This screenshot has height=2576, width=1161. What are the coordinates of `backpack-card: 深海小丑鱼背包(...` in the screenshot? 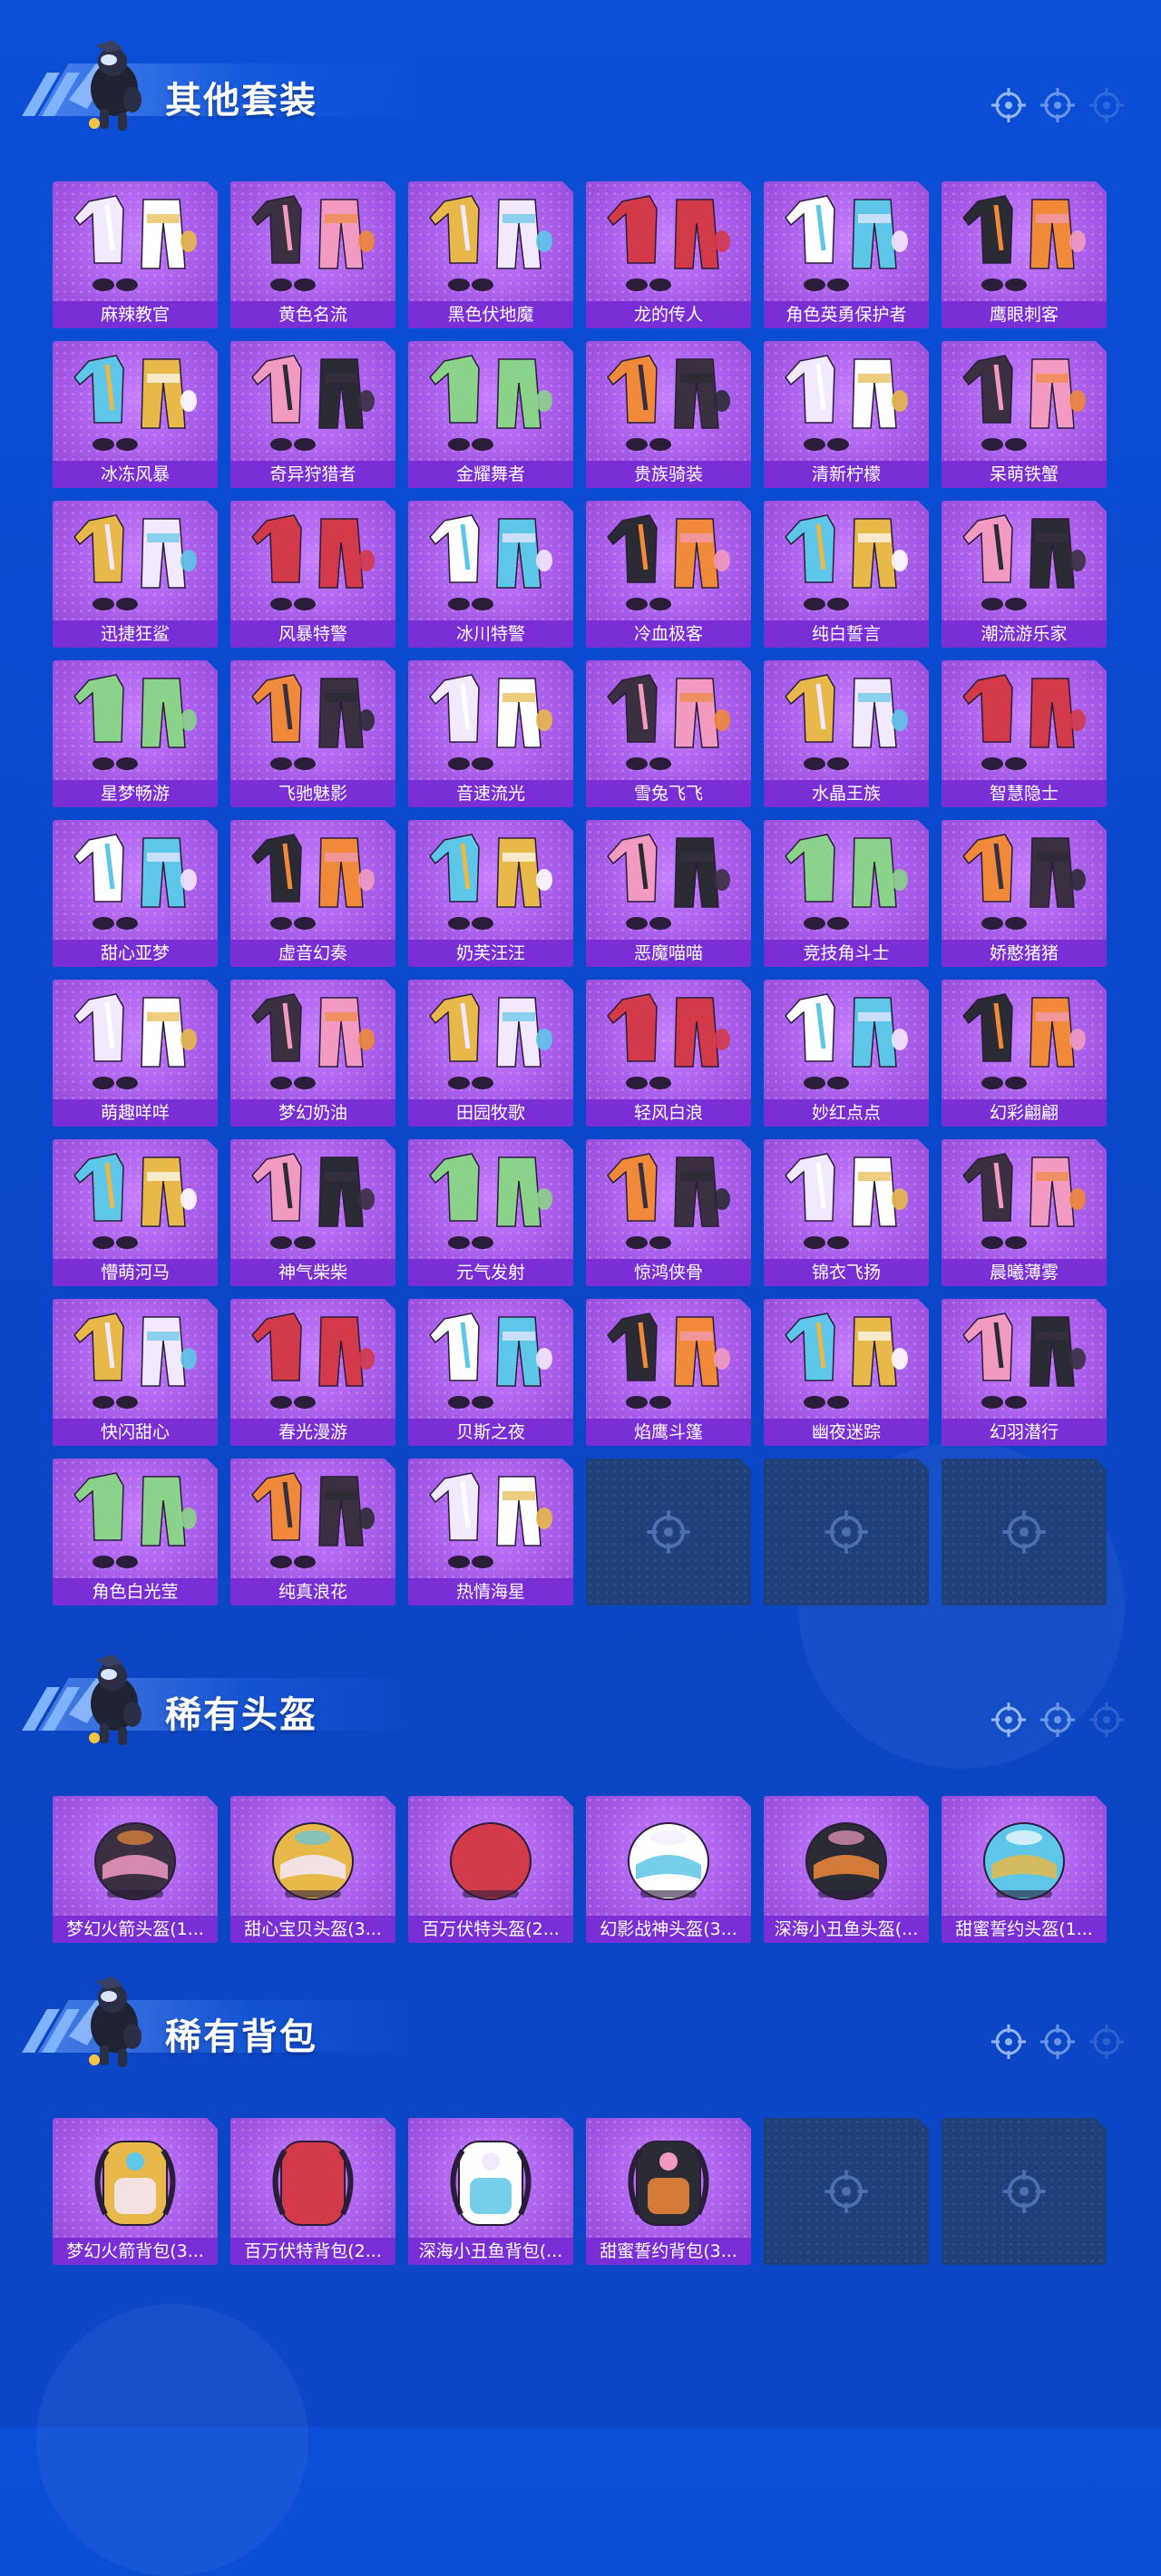 It's located at (490, 2191).